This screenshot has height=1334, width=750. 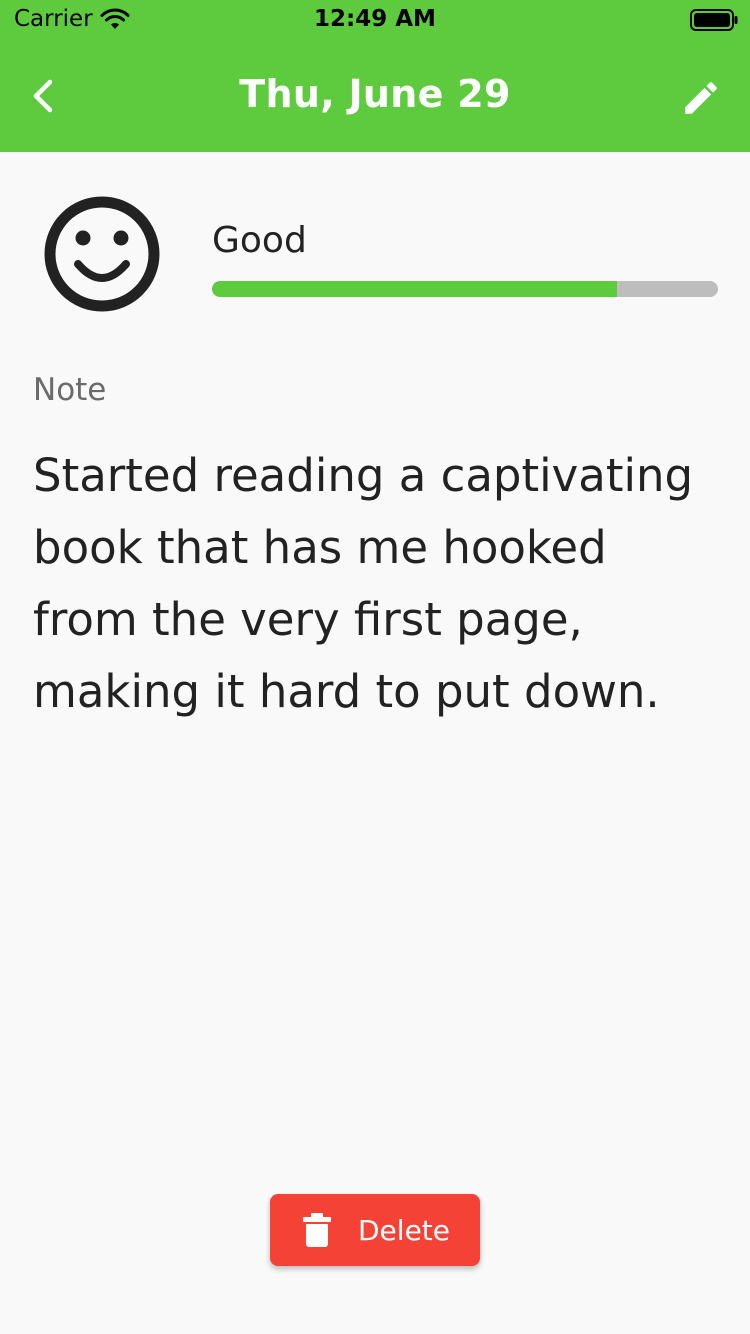 What do you see at coordinates (701, 98) in the screenshot?
I see `pencil-icon` at bounding box center [701, 98].